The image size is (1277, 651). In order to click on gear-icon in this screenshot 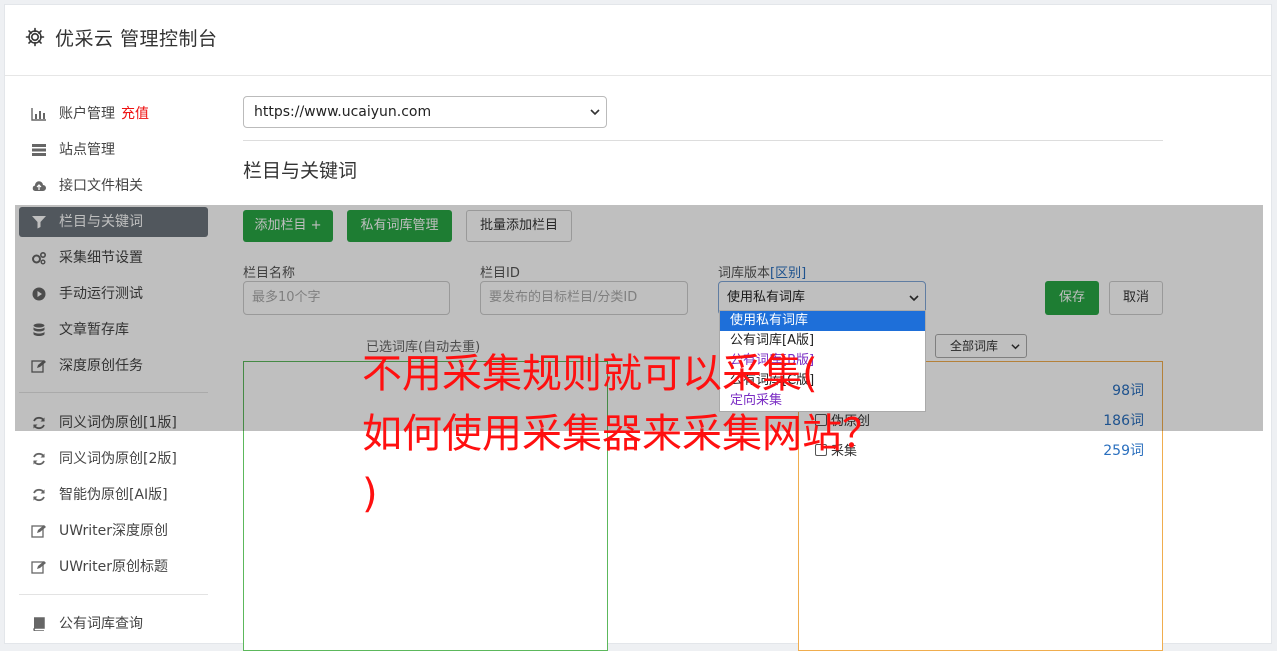, I will do `click(35, 37)`.